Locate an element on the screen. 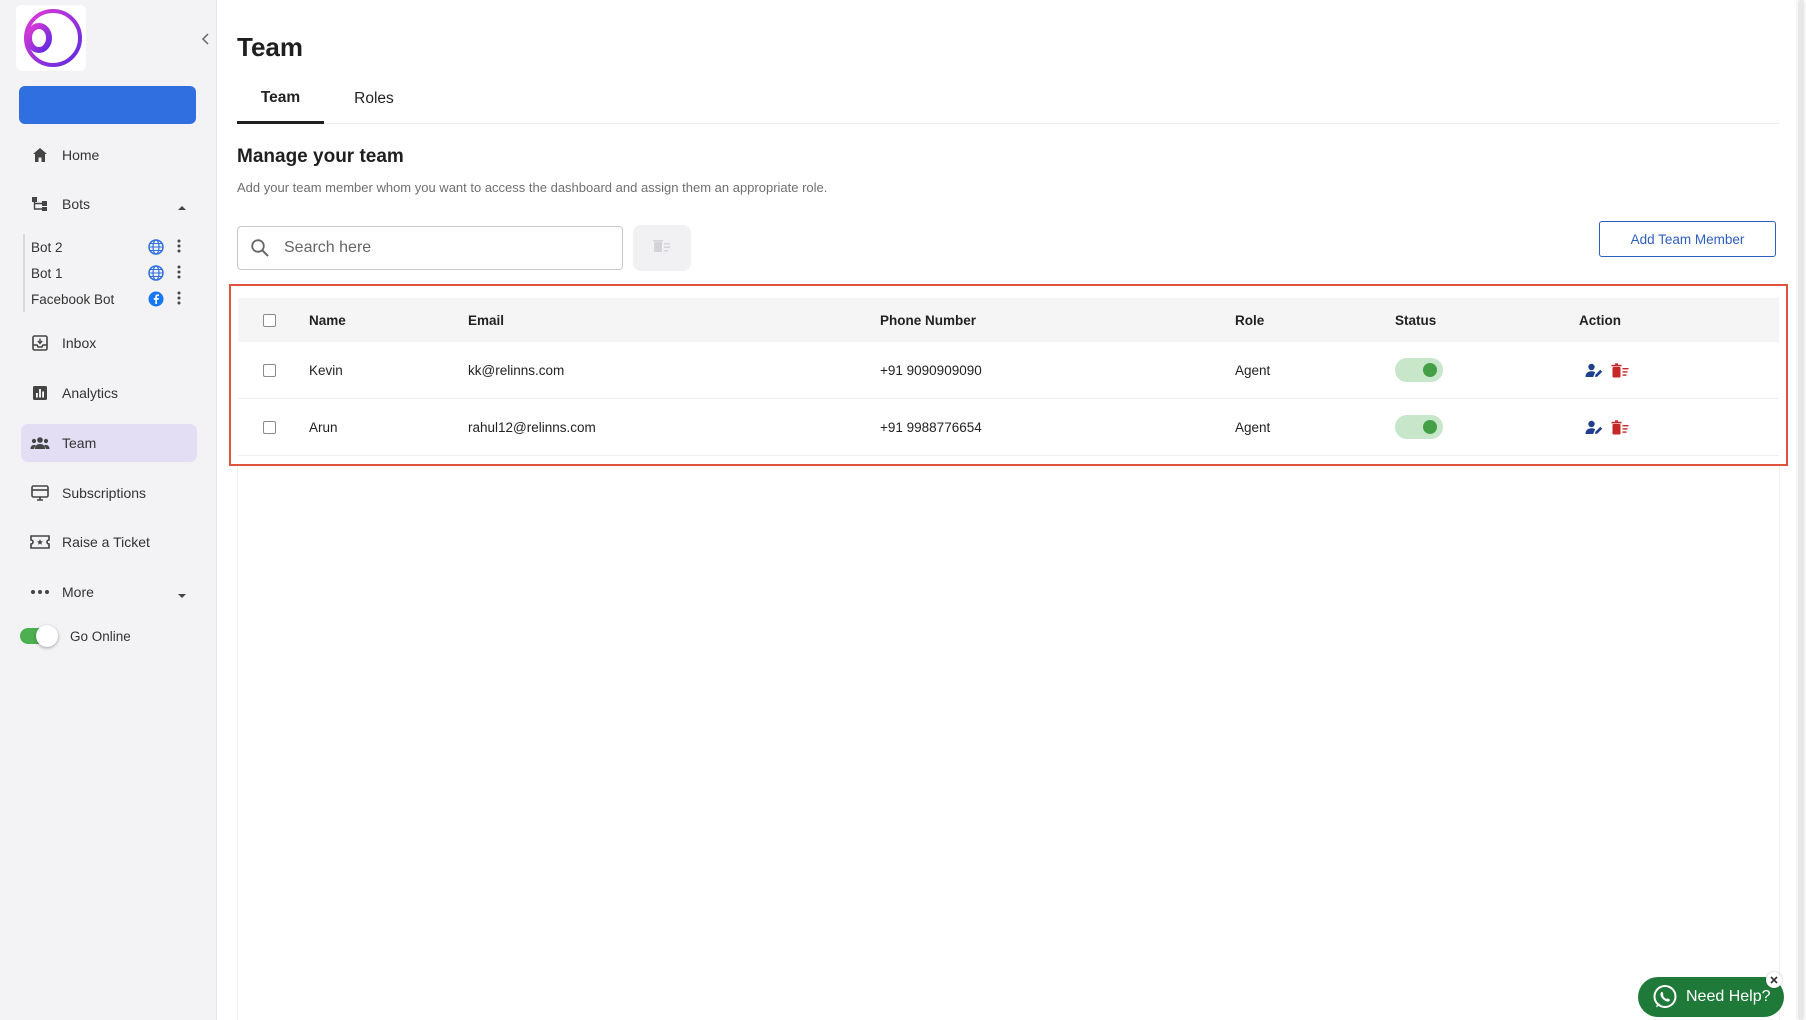  sidebar-item-label: Team is located at coordinates (79, 443).